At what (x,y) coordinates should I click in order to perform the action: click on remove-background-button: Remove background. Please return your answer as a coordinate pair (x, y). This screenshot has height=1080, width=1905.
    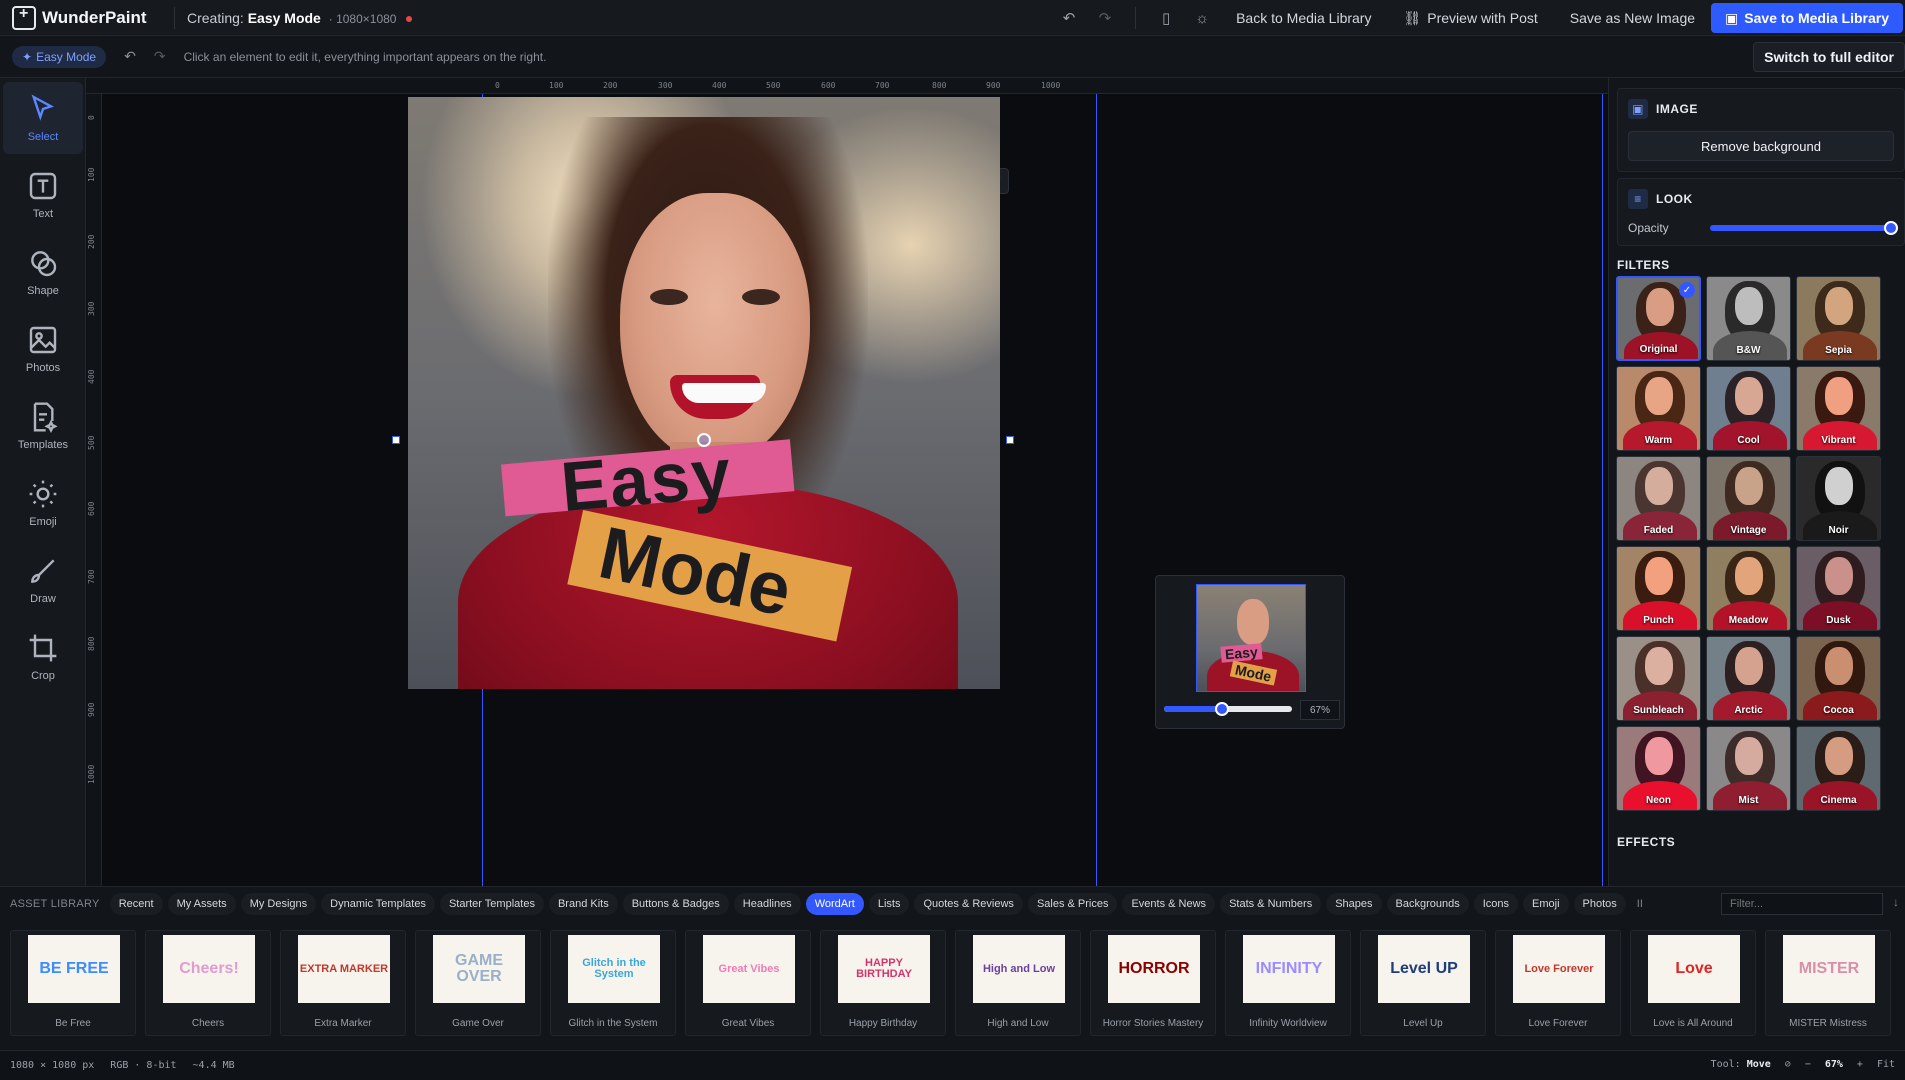
    Looking at the image, I should click on (1761, 146).